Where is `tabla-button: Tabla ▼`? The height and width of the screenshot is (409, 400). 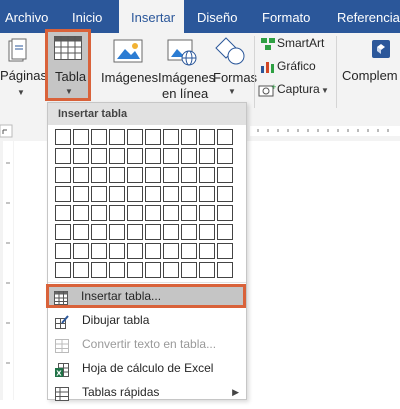 tabla-button: Tabla ▼ is located at coordinates (68, 65).